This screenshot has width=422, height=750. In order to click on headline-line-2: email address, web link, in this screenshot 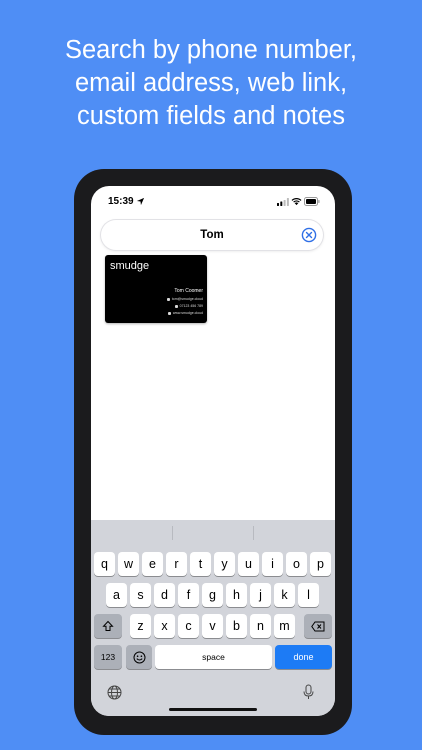, I will do `click(211, 83)`.